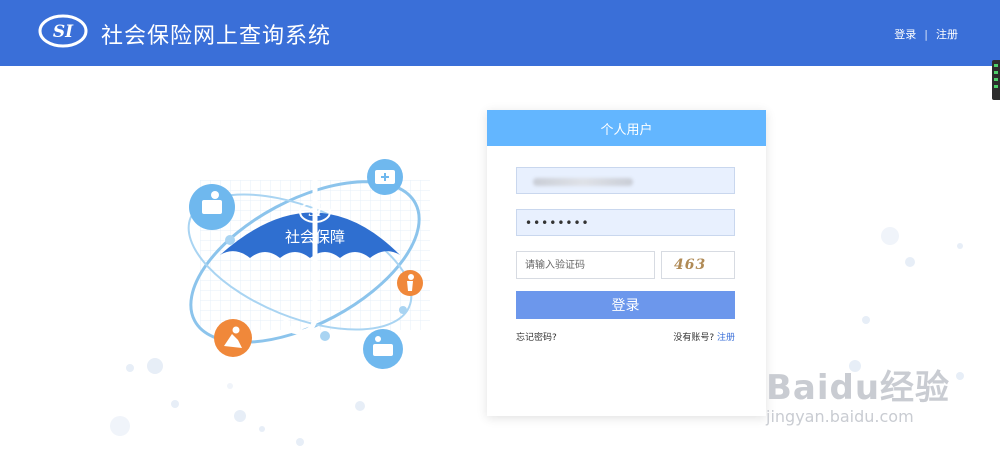 The width and height of the screenshot is (1000, 458). I want to click on login-button: 登录, so click(625, 305).